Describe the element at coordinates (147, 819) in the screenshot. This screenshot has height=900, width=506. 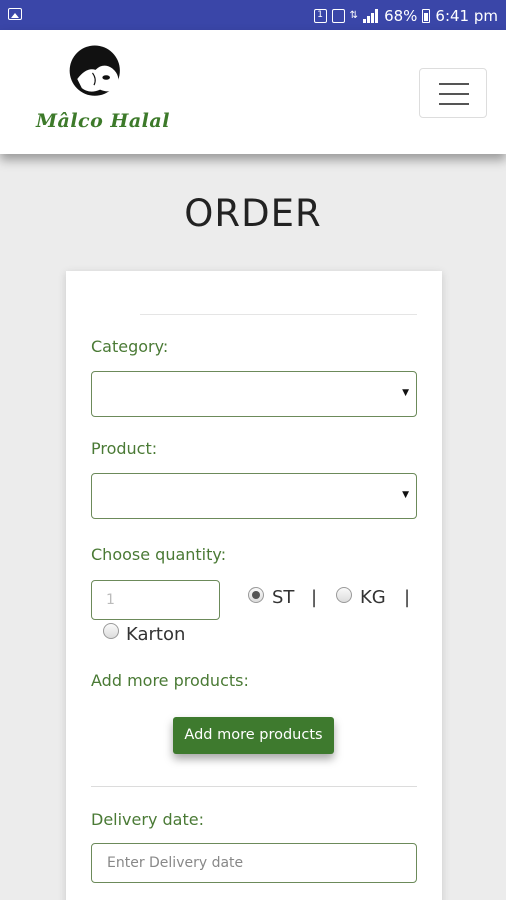
I see `delivery-date-label: Delivery date:` at that location.